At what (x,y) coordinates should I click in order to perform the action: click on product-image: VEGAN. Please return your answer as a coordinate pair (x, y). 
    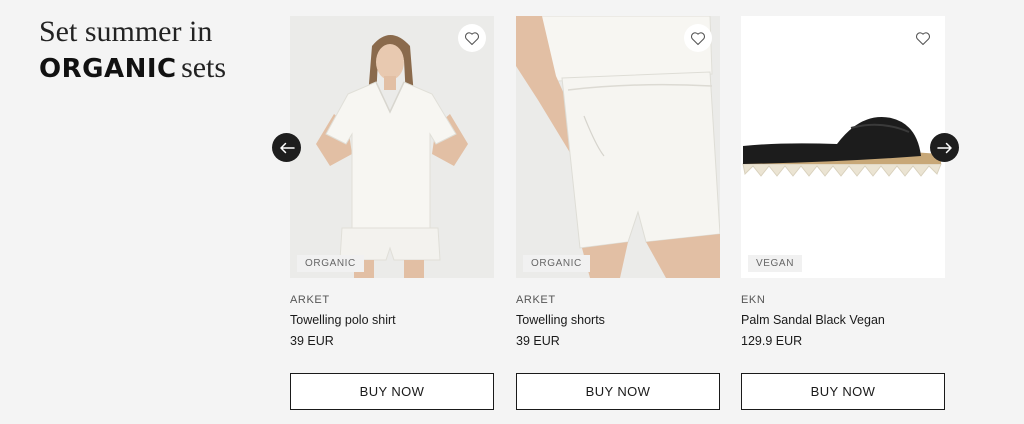
    Looking at the image, I should click on (843, 147).